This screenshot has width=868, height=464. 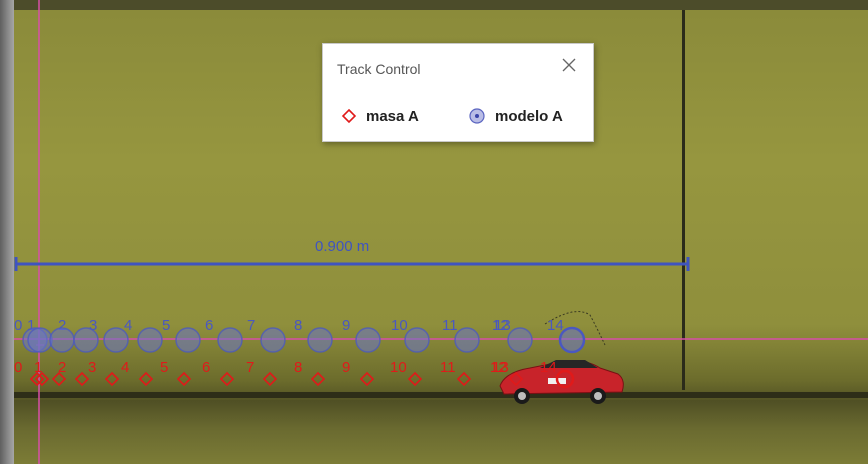 What do you see at coordinates (298, 367) in the screenshot?
I see `masa-frame-label: 8` at bounding box center [298, 367].